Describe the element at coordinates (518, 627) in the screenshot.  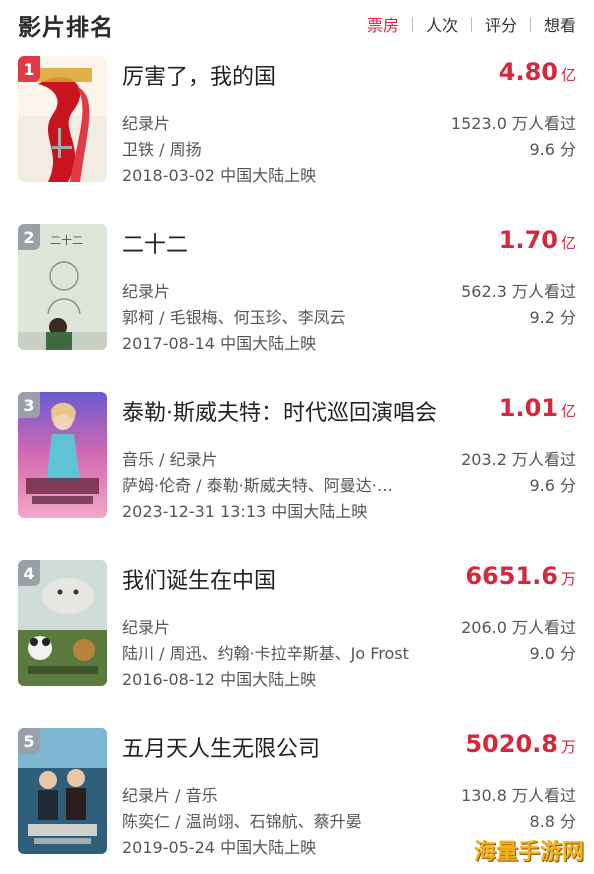
I see `viewer-count: 206.0 万人看过` at that location.